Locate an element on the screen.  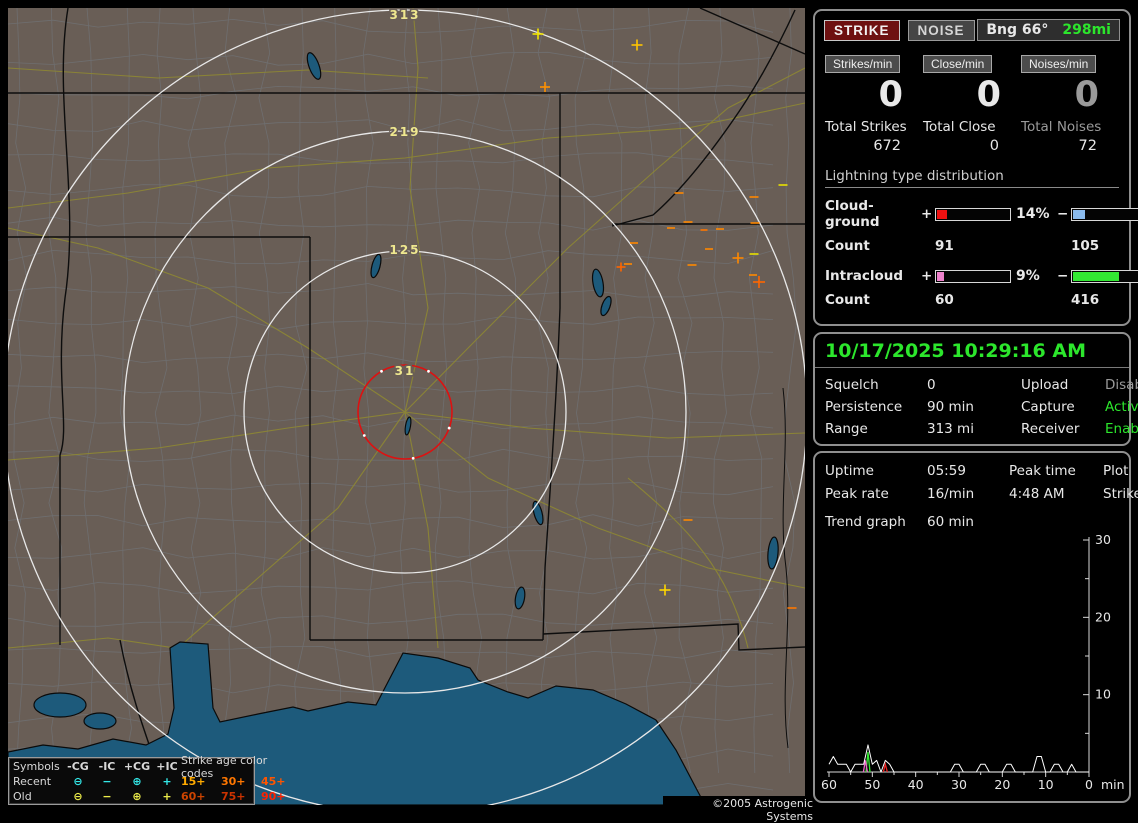
age-15: 15+ is located at coordinates (193, 781).